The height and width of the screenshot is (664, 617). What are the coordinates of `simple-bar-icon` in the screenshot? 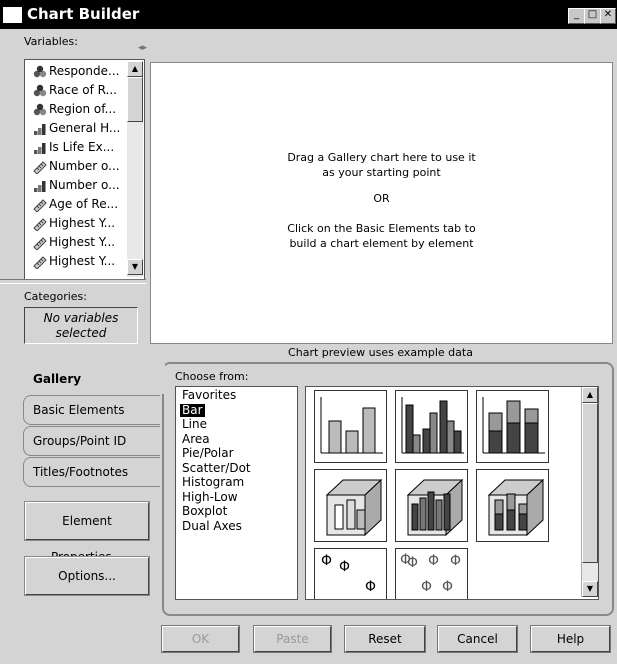 It's located at (351, 425).